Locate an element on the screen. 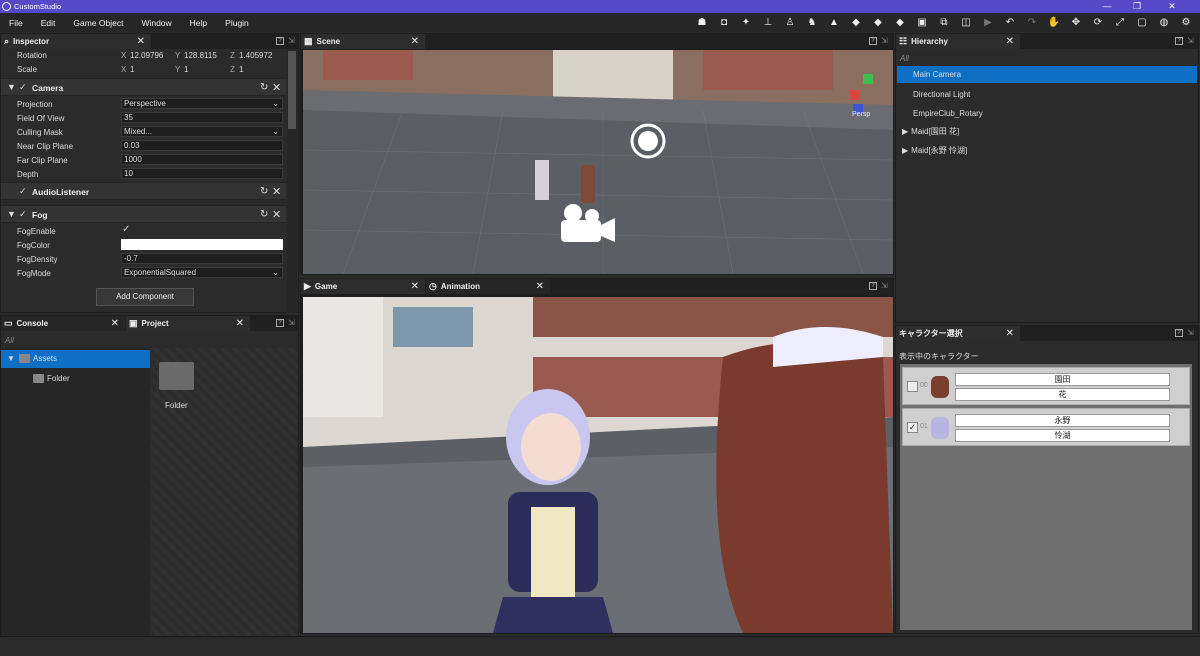 This screenshot has height=656, width=1200. fog-density-input: -0.7 is located at coordinates (202, 258).